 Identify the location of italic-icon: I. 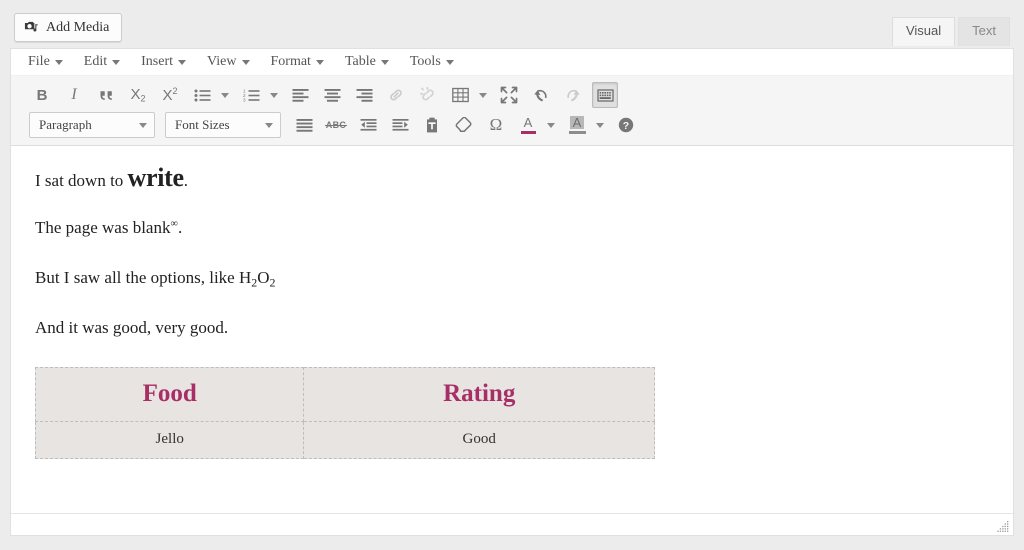
(74, 94).